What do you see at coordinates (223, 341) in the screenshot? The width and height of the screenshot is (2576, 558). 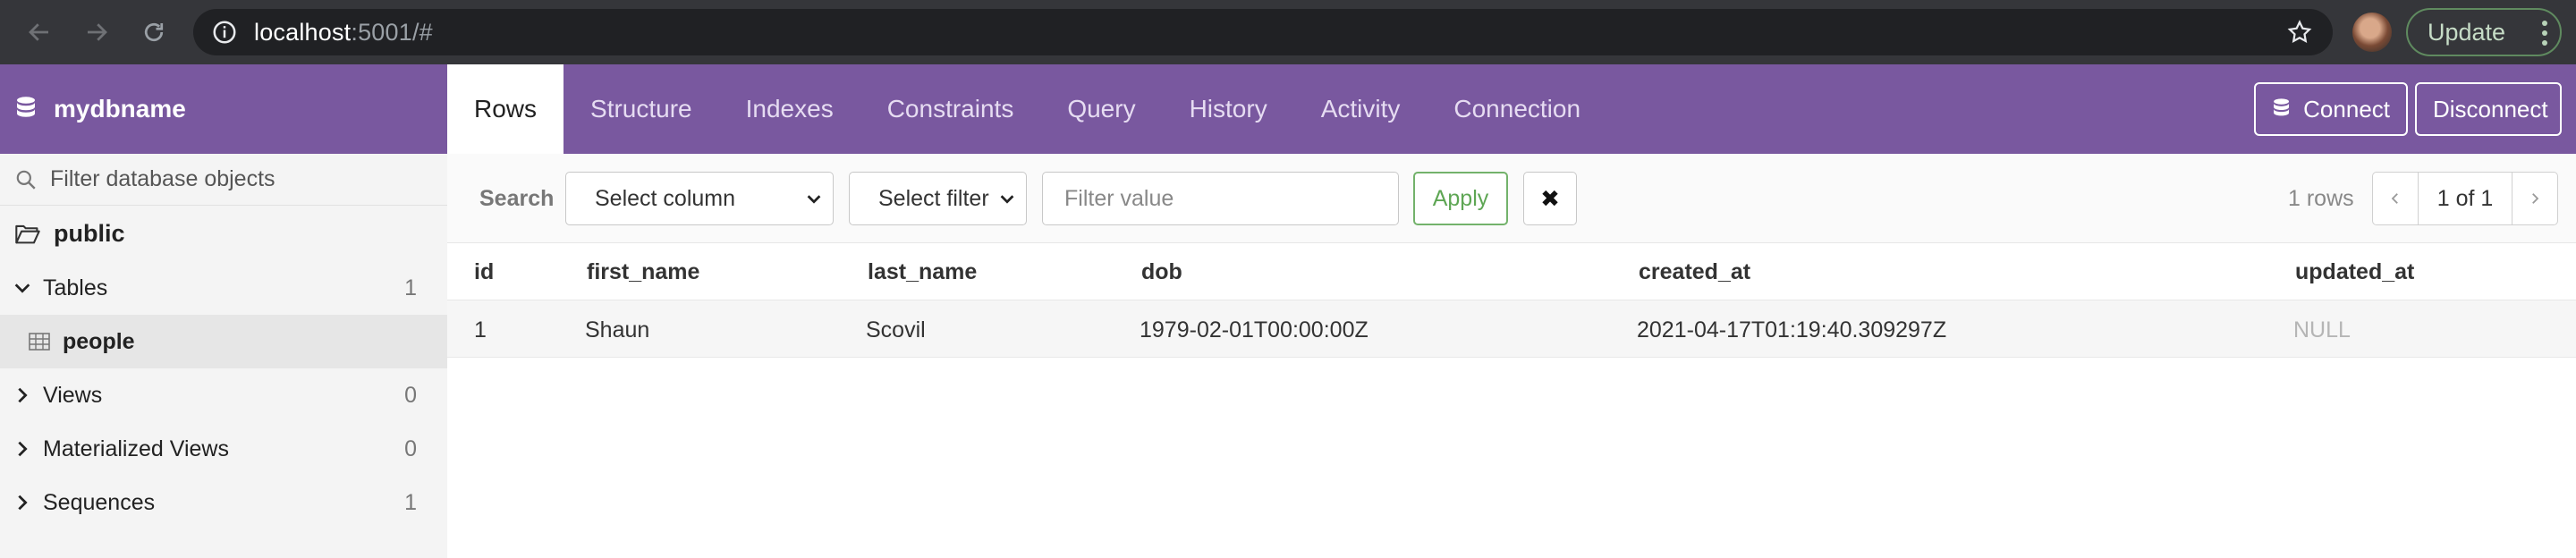 I see `sidebar-table-people: people` at bounding box center [223, 341].